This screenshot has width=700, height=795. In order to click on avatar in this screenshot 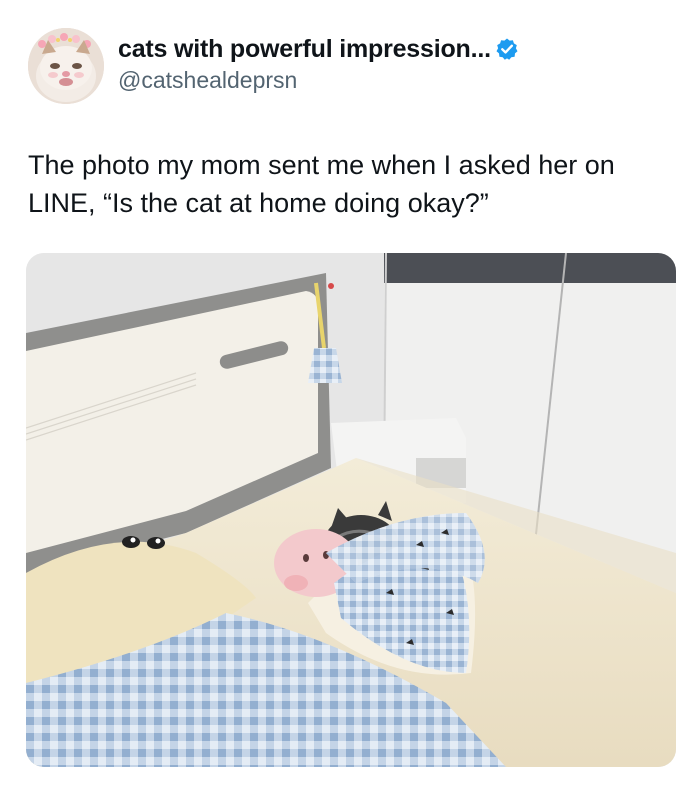, I will do `click(66, 66)`.